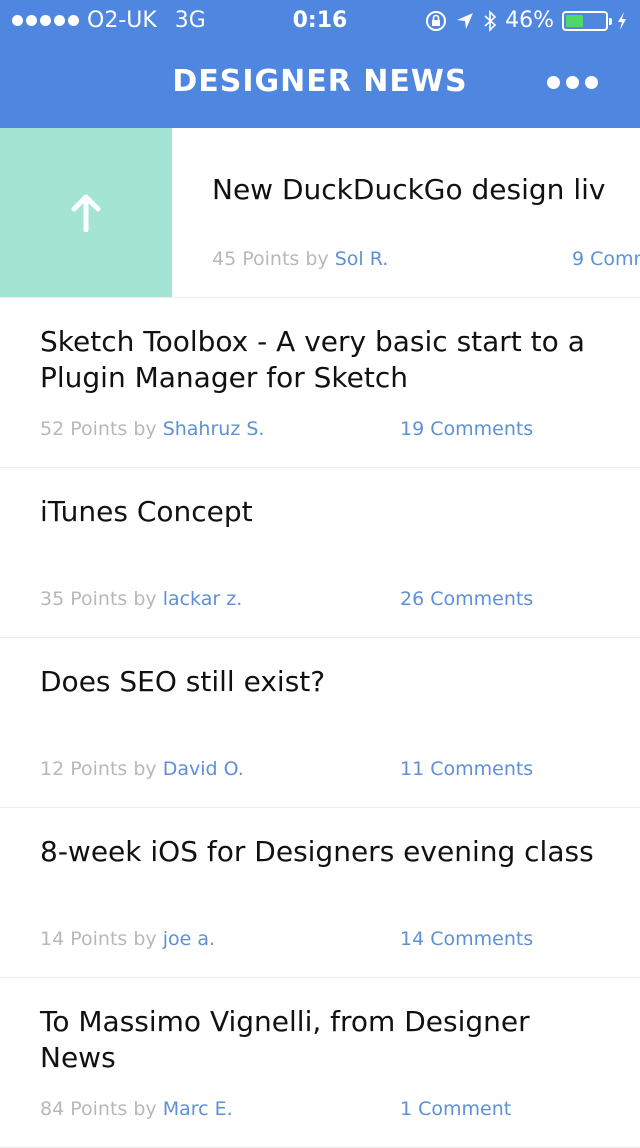  What do you see at coordinates (529, 20) in the screenshot?
I see `battery-percent: 46%` at bounding box center [529, 20].